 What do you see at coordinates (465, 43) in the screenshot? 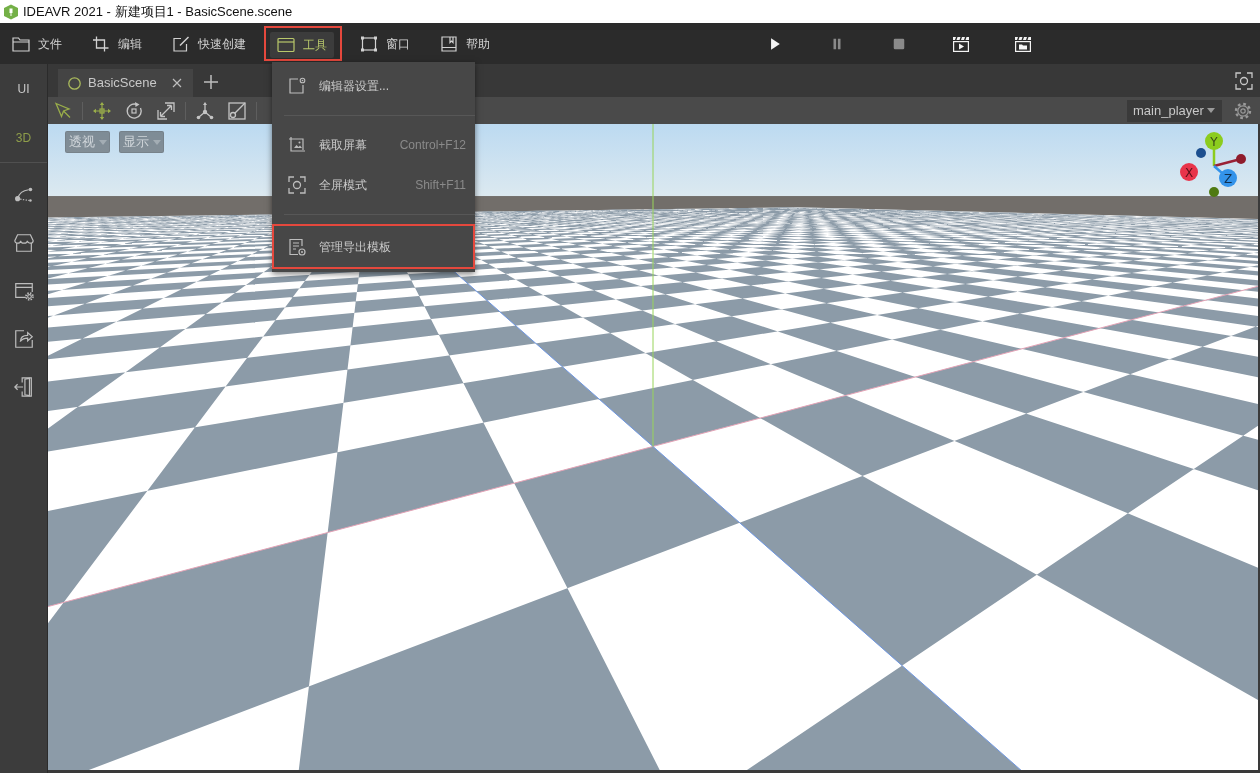
I see `menu-item: 帮助` at bounding box center [465, 43].